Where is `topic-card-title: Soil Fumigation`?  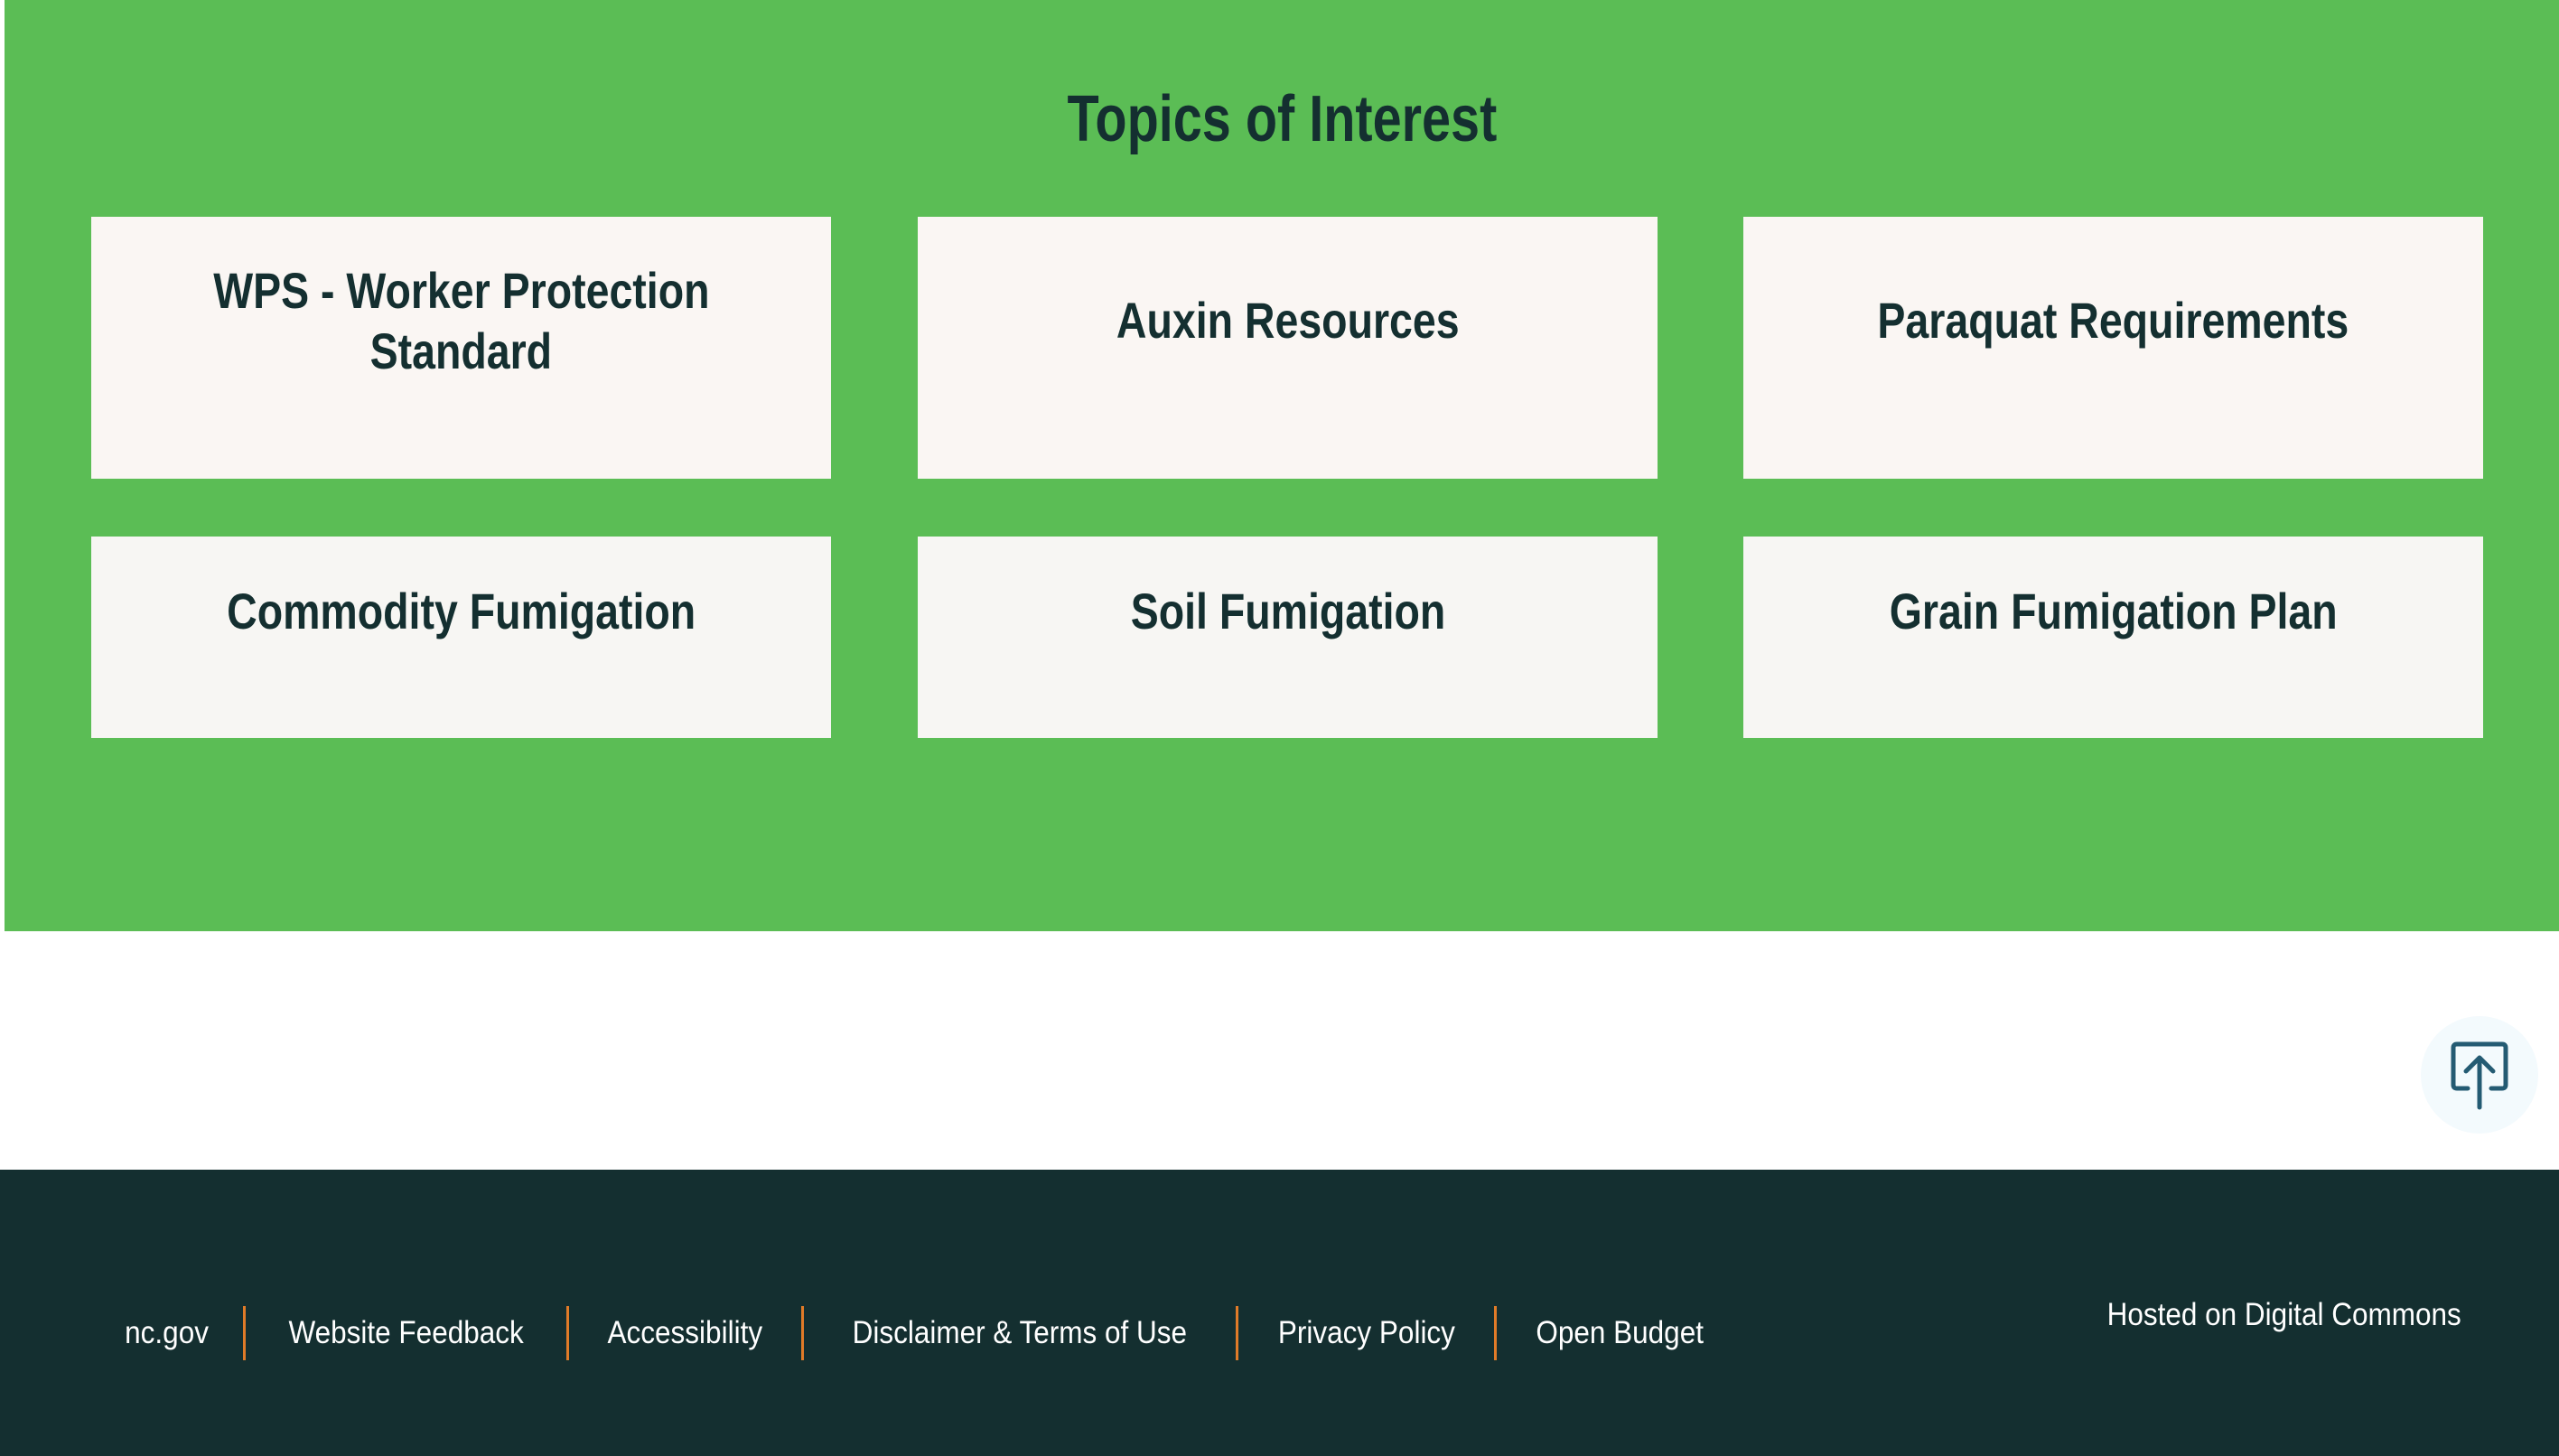
topic-card-title: Soil Fumigation is located at coordinates (1287, 611).